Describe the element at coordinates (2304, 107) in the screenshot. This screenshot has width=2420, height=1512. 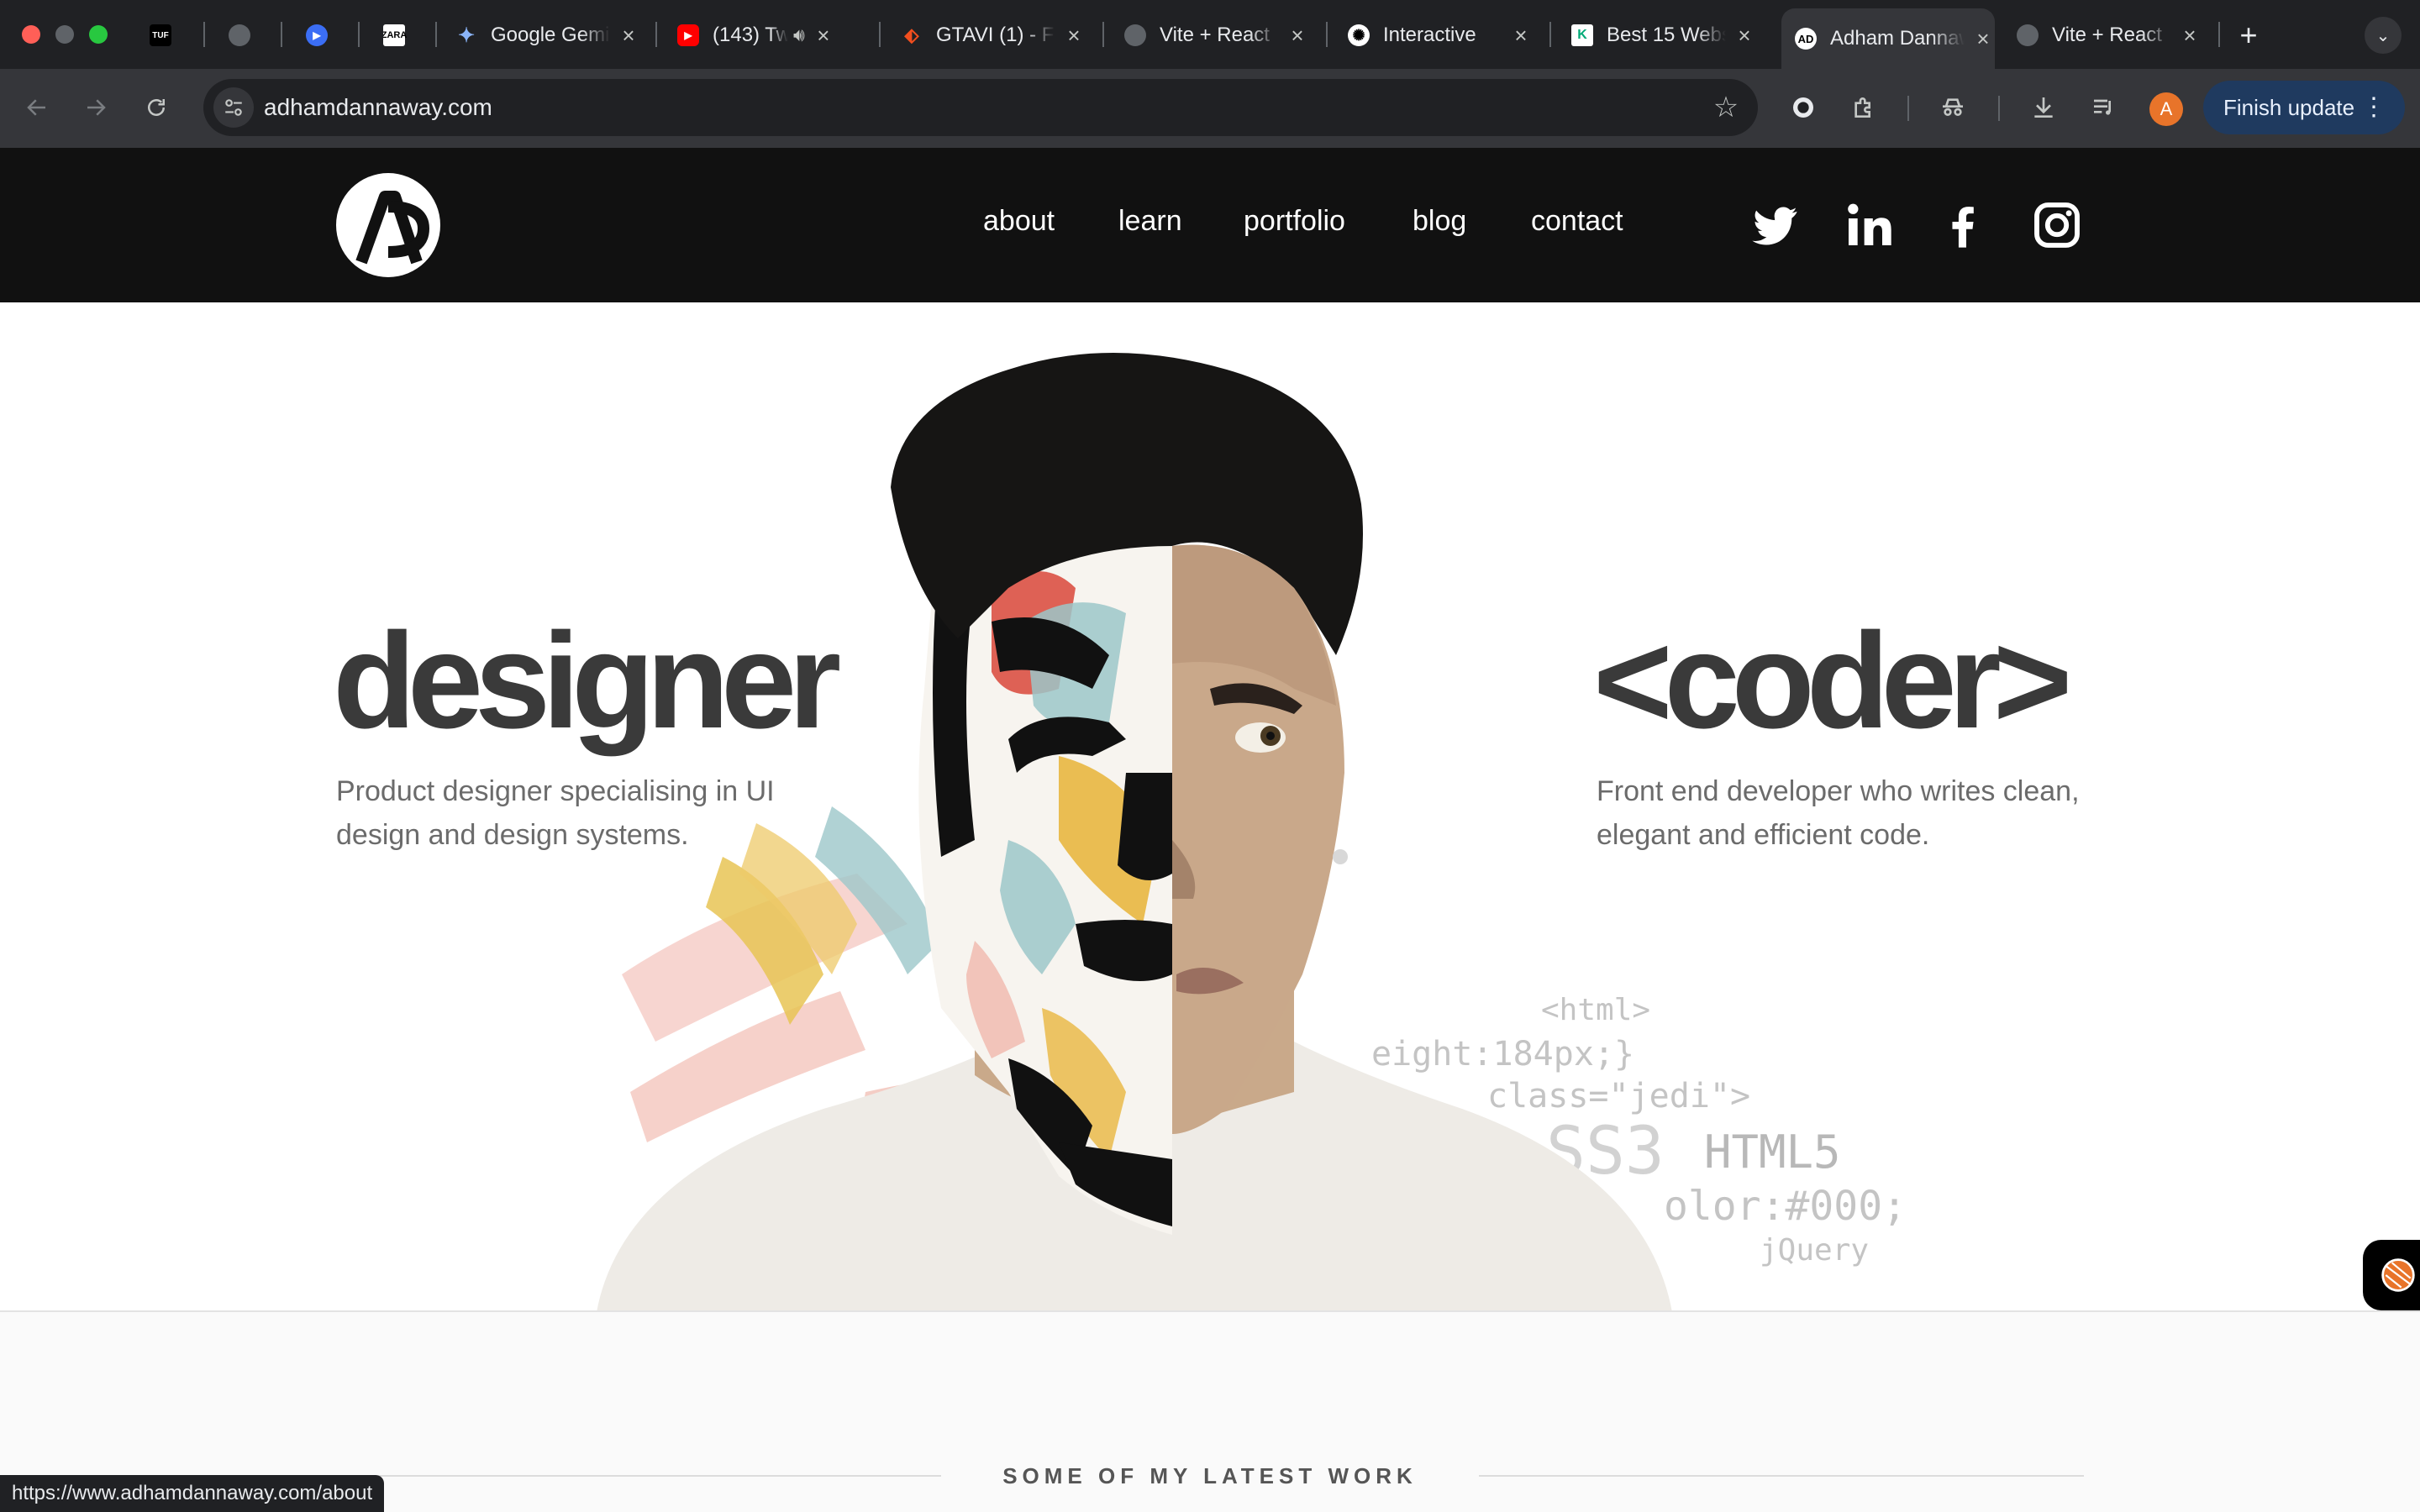
I see `finish-update-button: Finish update ⋮` at that location.